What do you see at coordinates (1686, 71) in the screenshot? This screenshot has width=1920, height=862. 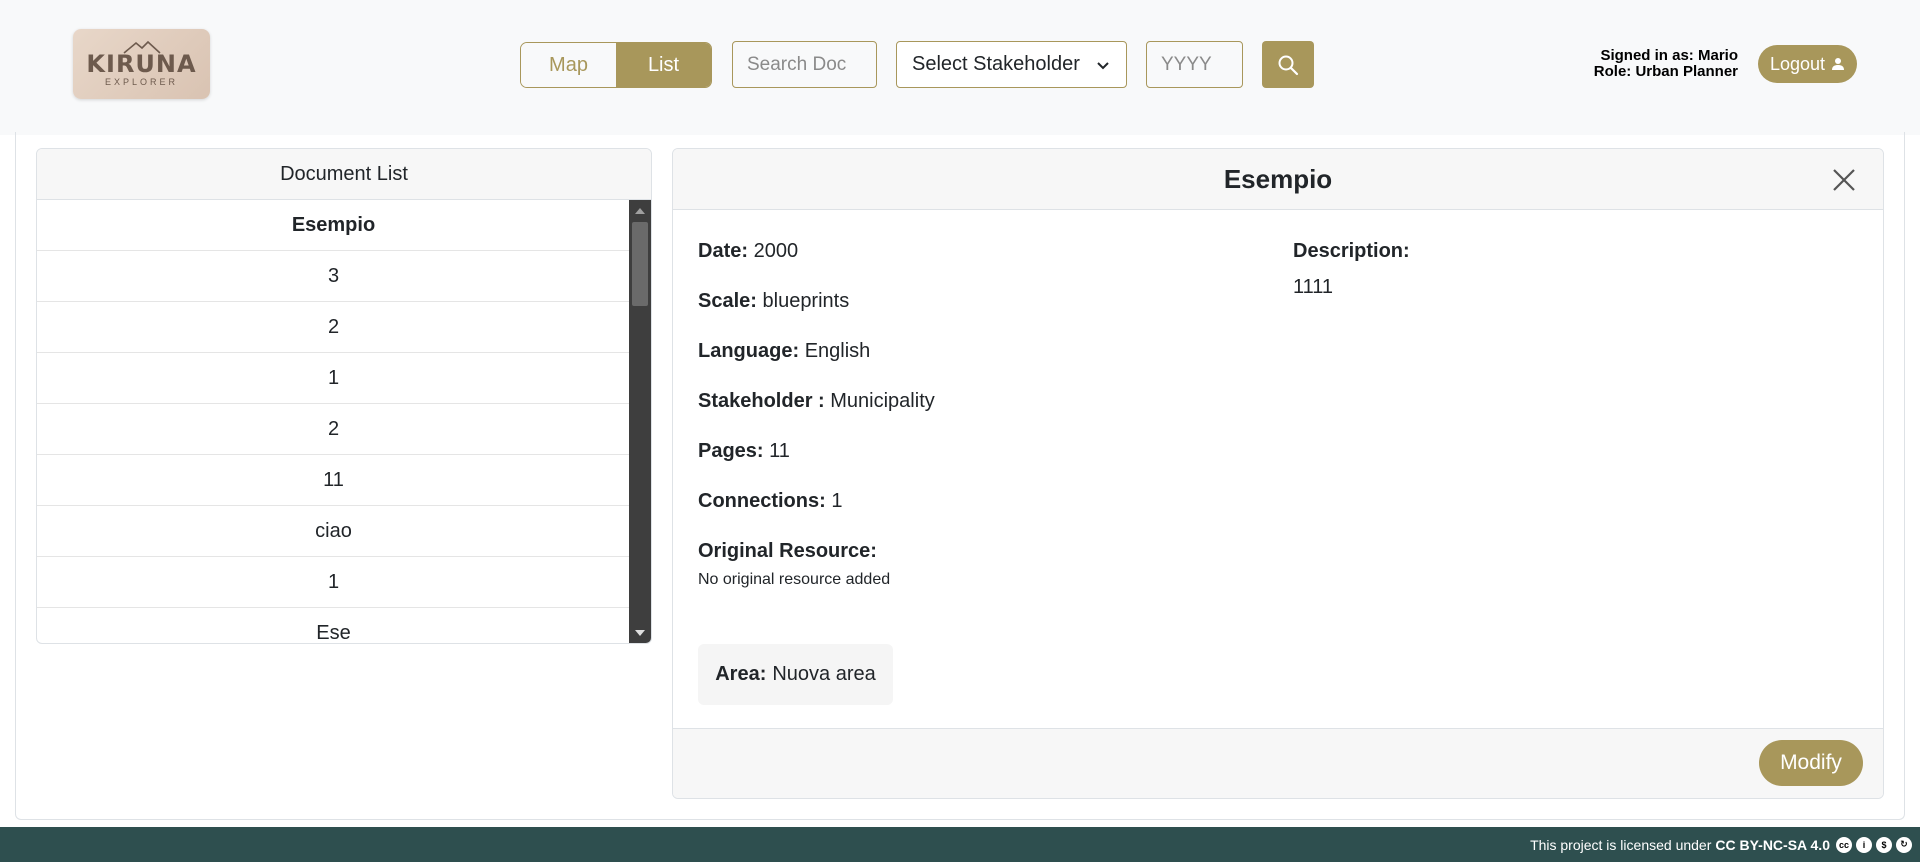 I see `user-role: Urban Planner` at bounding box center [1686, 71].